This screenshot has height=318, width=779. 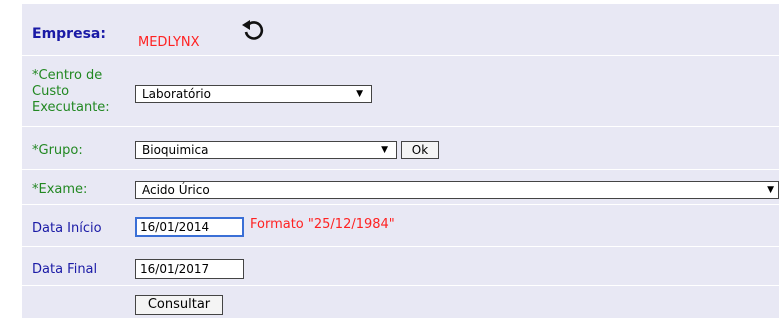 What do you see at coordinates (67, 228) in the screenshot?
I see `start-date-label: Data Início` at bounding box center [67, 228].